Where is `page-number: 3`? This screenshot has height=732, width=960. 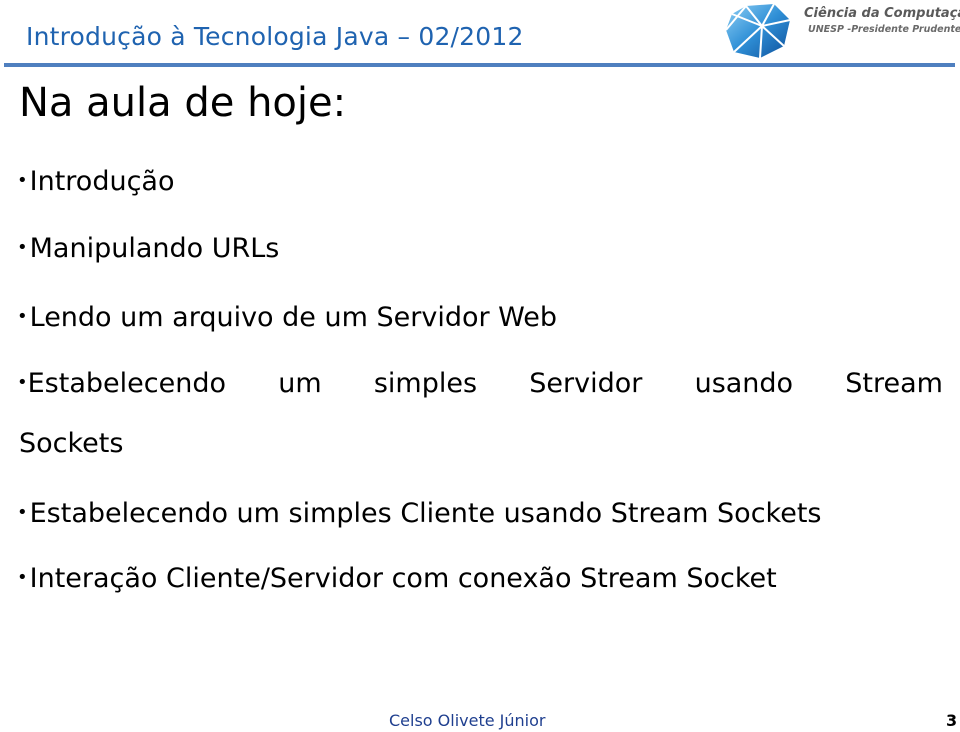
page-number: 3 is located at coordinates (952, 720).